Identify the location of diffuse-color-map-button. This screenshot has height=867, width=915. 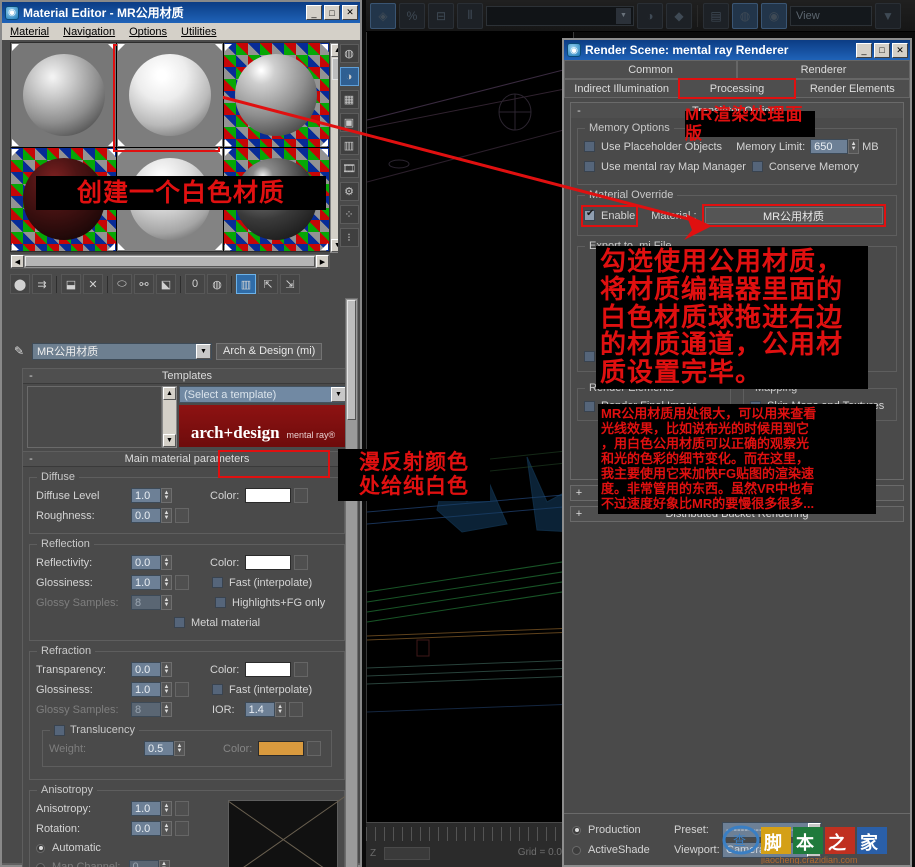
(301, 495).